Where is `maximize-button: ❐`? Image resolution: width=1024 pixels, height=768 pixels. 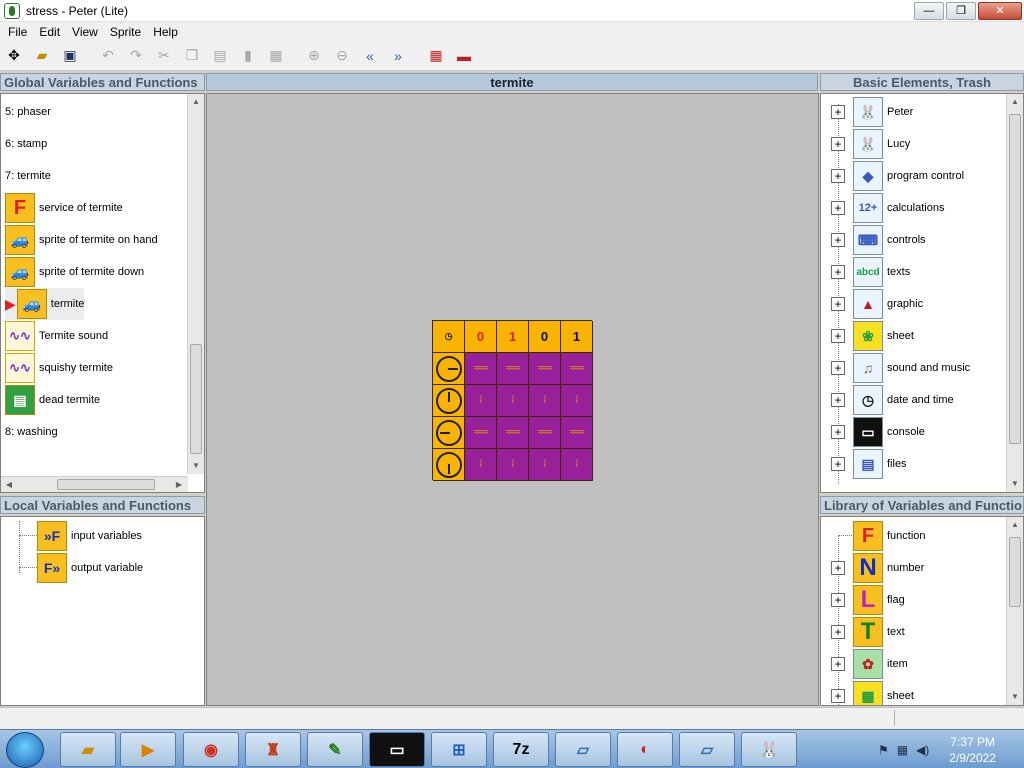
maximize-button: ❐ is located at coordinates (961, 11).